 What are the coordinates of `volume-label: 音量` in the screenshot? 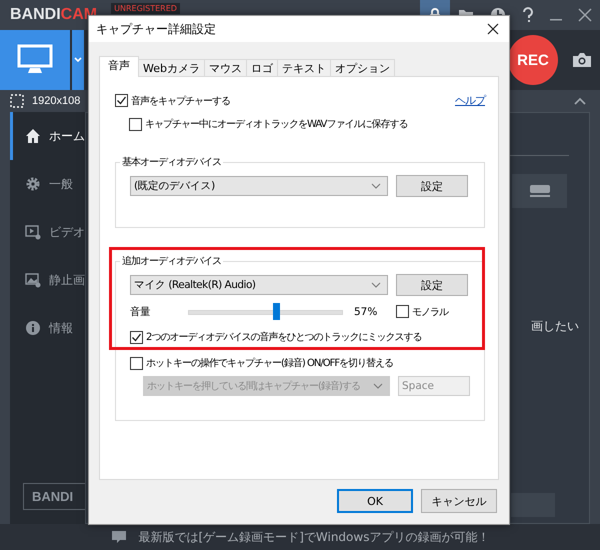 It's located at (140, 311).